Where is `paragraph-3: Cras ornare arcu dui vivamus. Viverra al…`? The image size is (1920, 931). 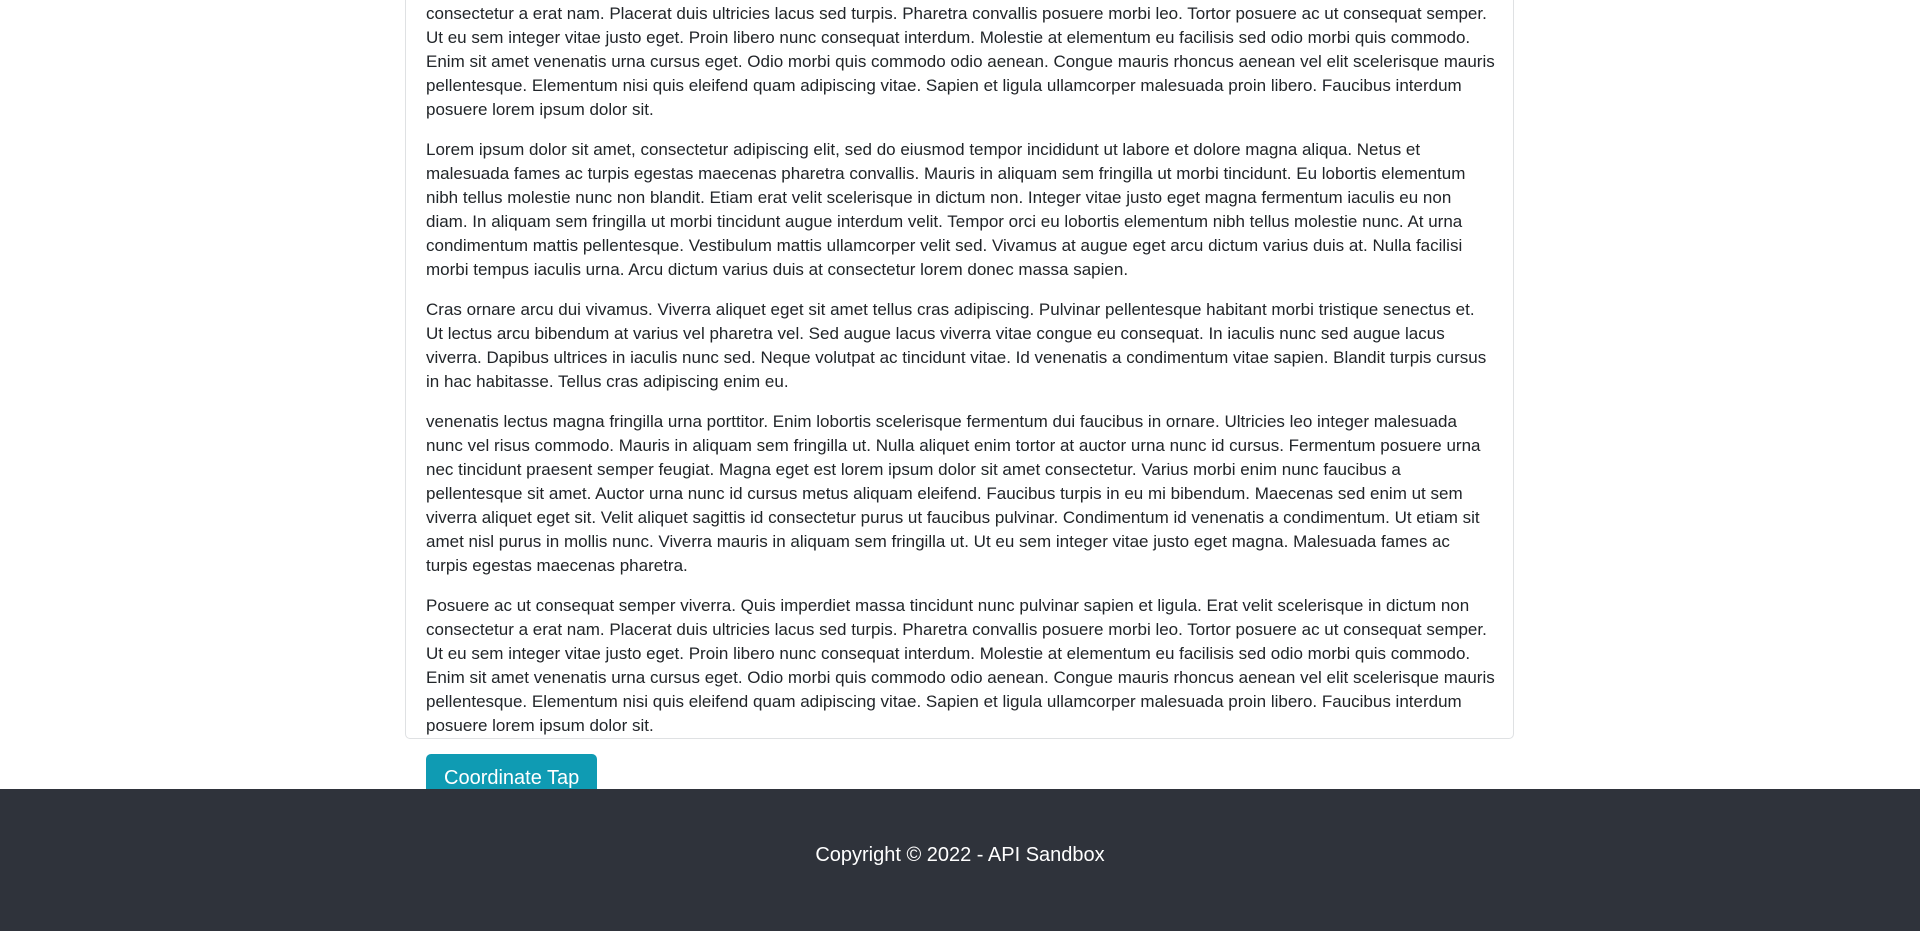
paragraph-3: Cras ornare arcu dui vivamus. Viverra al… is located at coordinates (956, 345).